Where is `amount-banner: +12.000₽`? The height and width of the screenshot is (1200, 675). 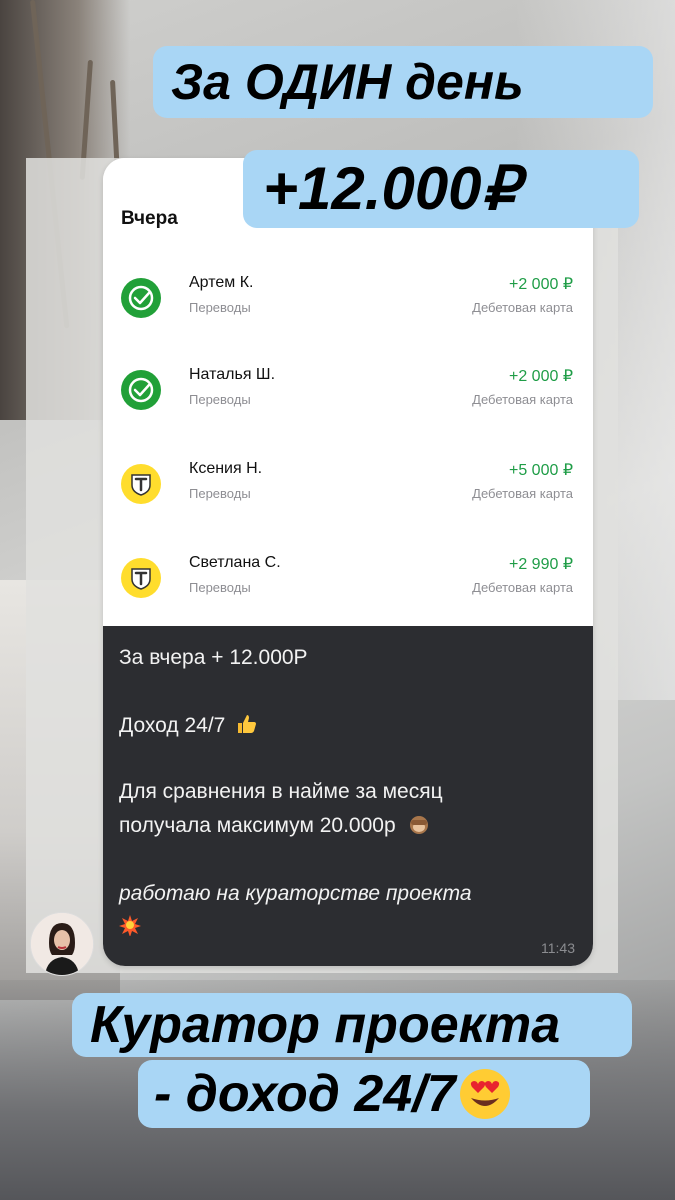 amount-banner: +12.000₽ is located at coordinates (441, 189).